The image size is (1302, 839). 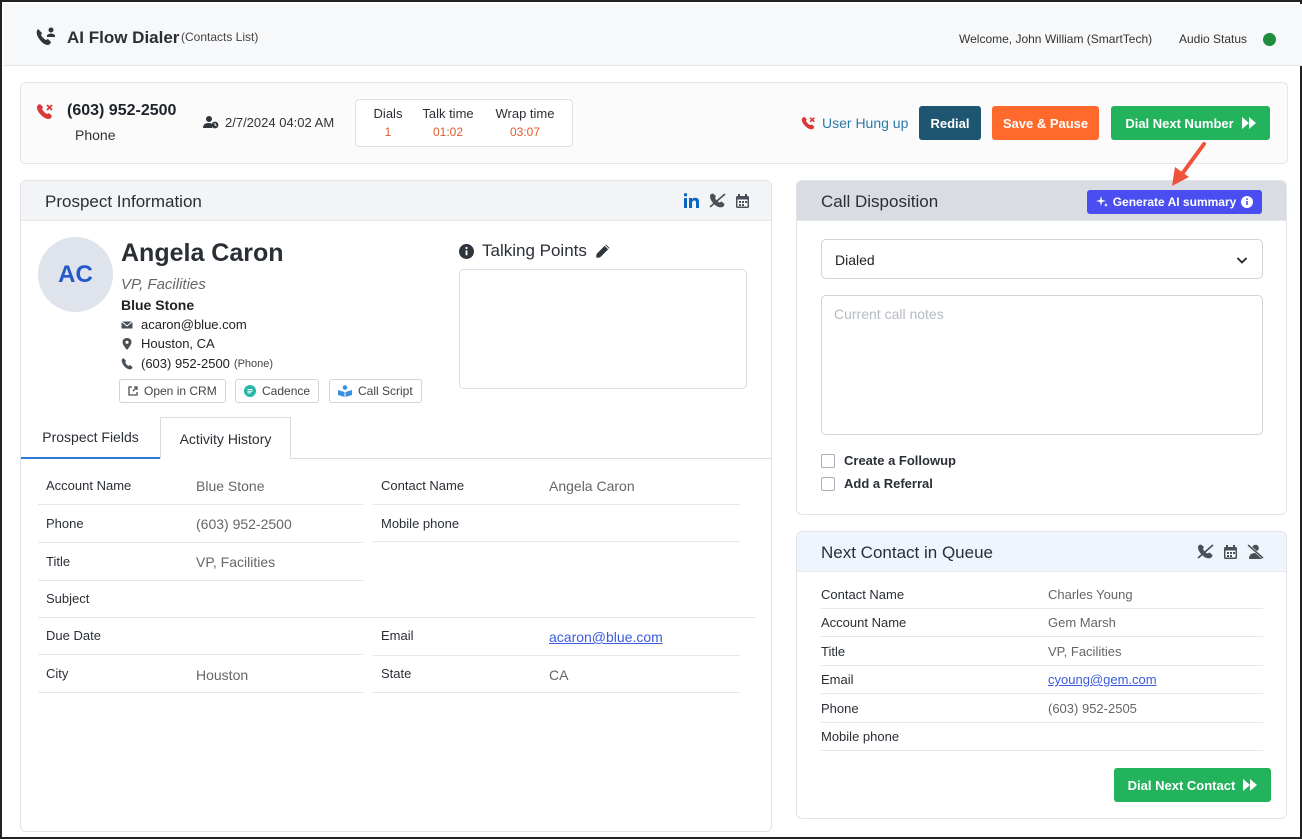 What do you see at coordinates (606, 637) in the screenshot?
I see `prospect-email-link: acaron@blue.com` at bounding box center [606, 637].